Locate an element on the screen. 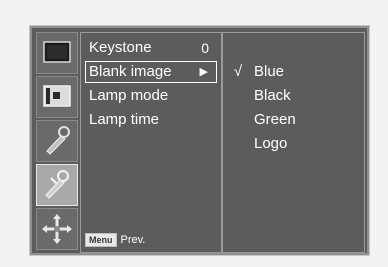 The width and height of the screenshot is (388, 267). screen-icon is located at coordinates (57, 96).